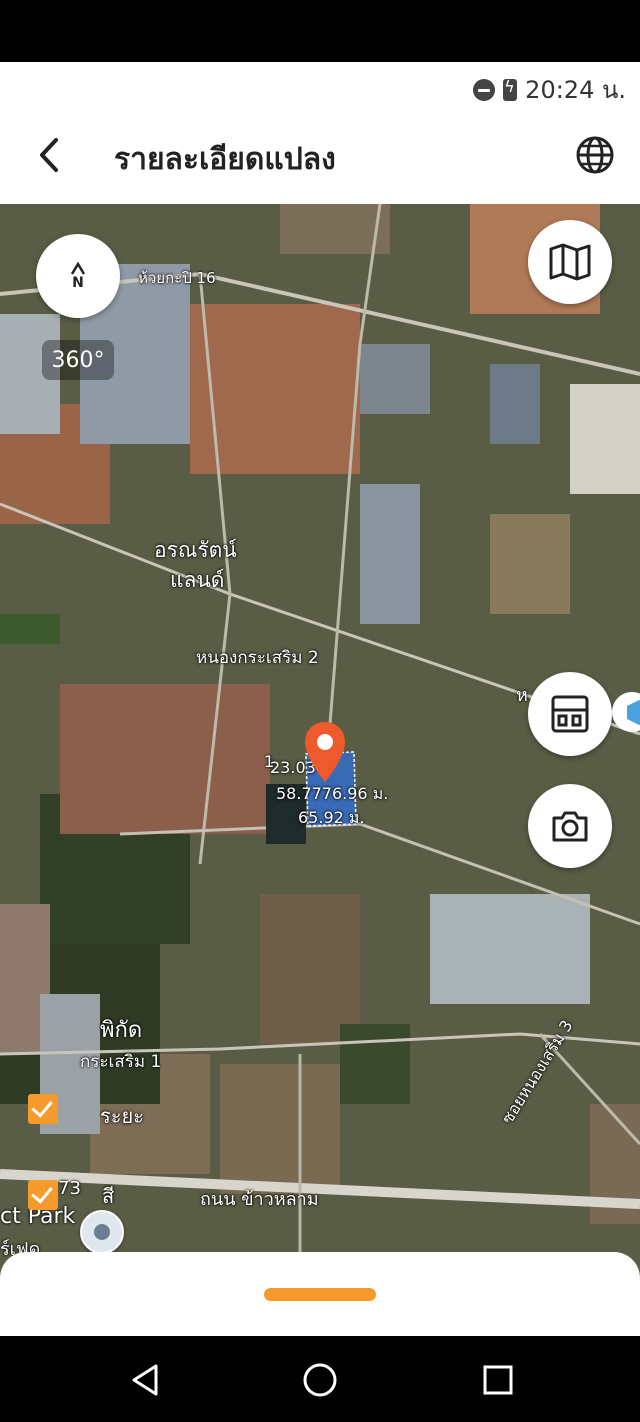 The width and height of the screenshot is (640, 1422). I want to click on back-arrow-icon, so click(51, 155).